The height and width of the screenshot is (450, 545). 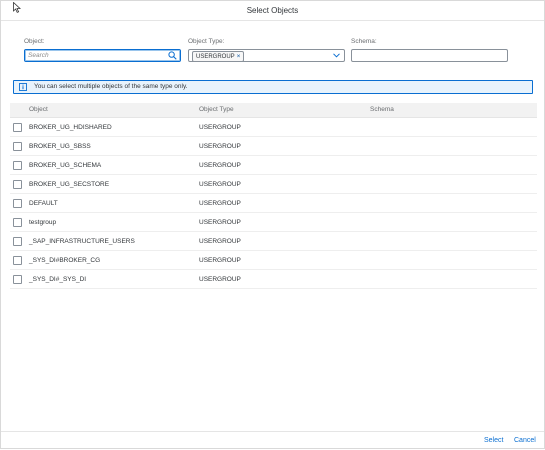 I want to click on schema-input-value, so click(x=353, y=61).